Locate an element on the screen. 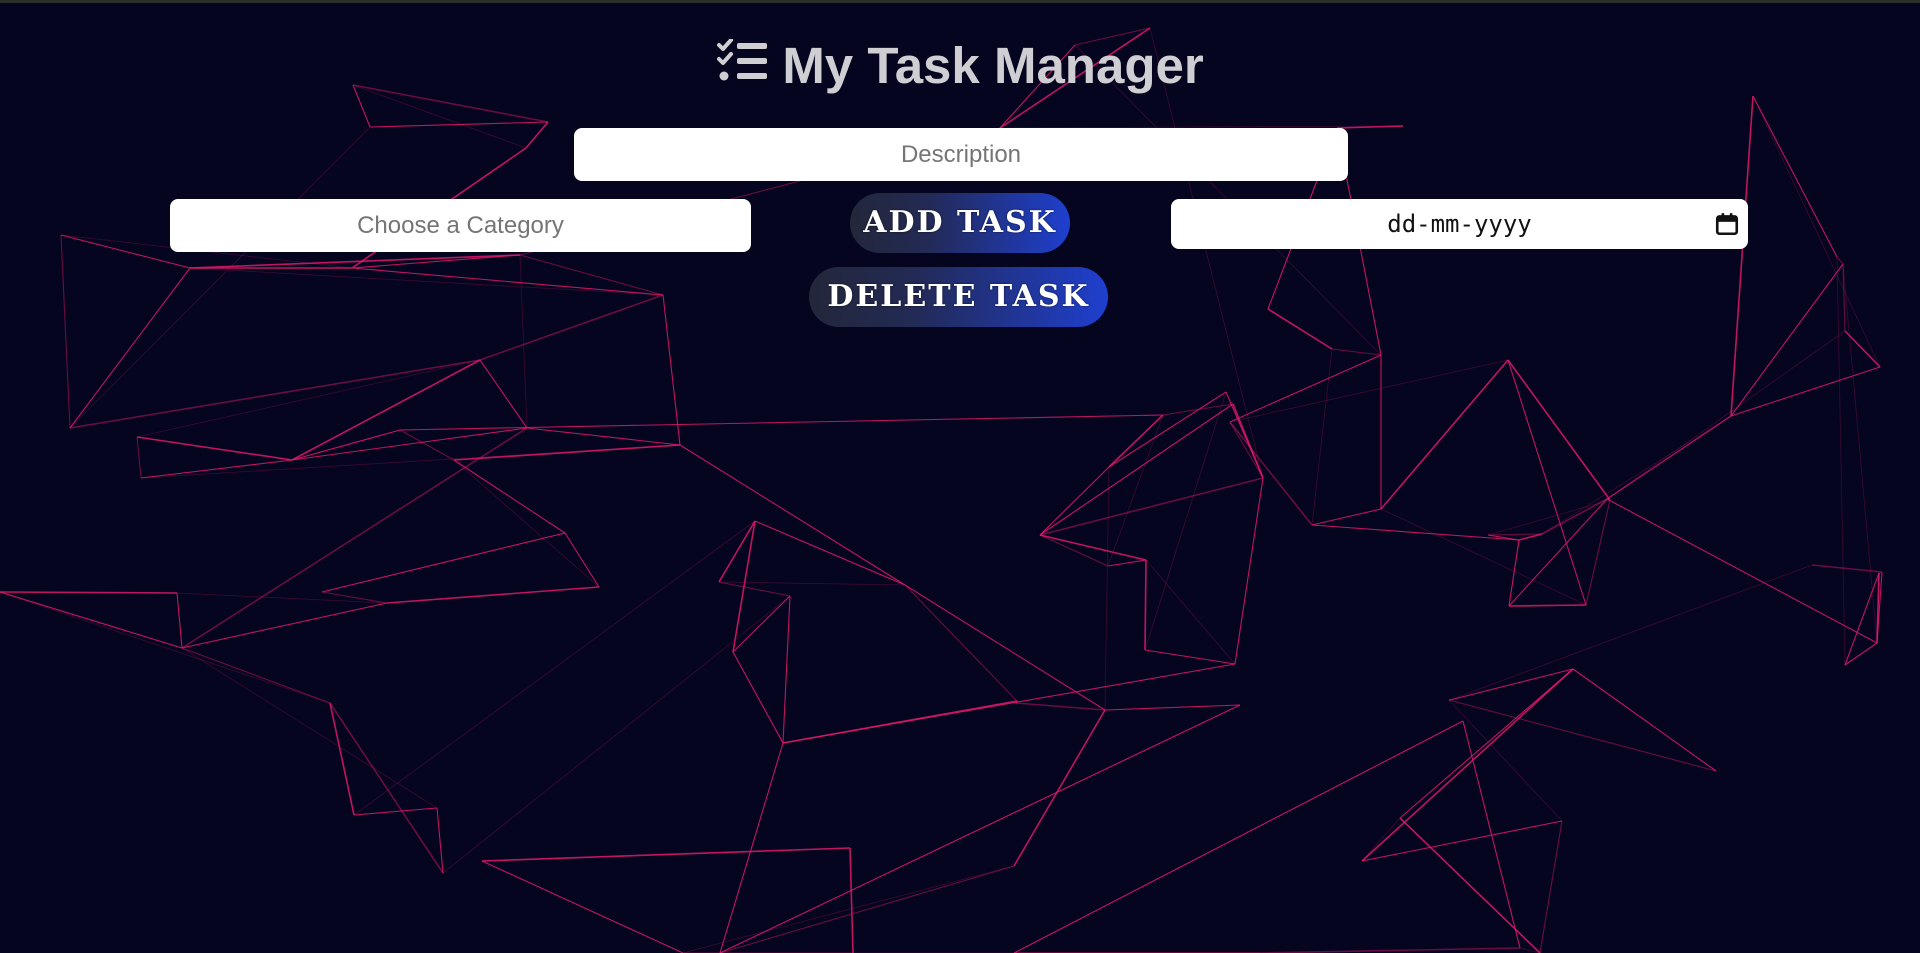 The image size is (1920, 953). category-input is located at coordinates (460, 225).